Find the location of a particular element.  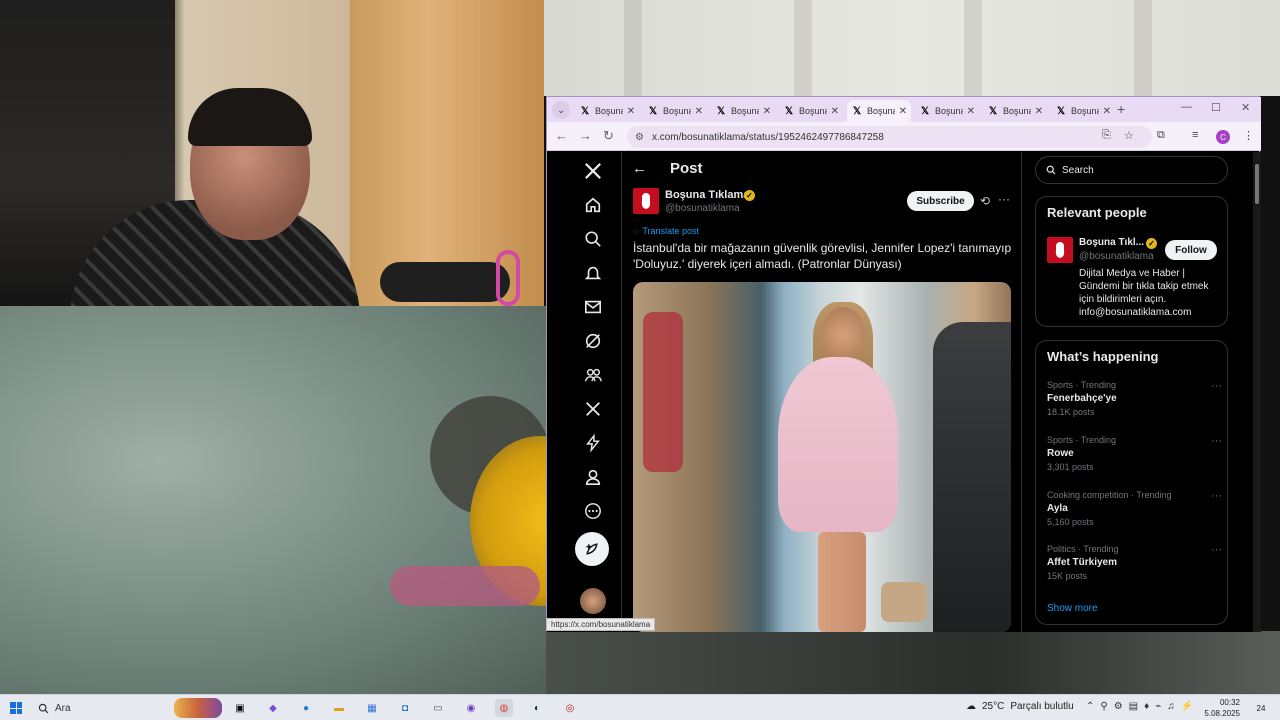

tab-4: 𝕏 Boşuna ✕ is located at coordinates (811, 111).